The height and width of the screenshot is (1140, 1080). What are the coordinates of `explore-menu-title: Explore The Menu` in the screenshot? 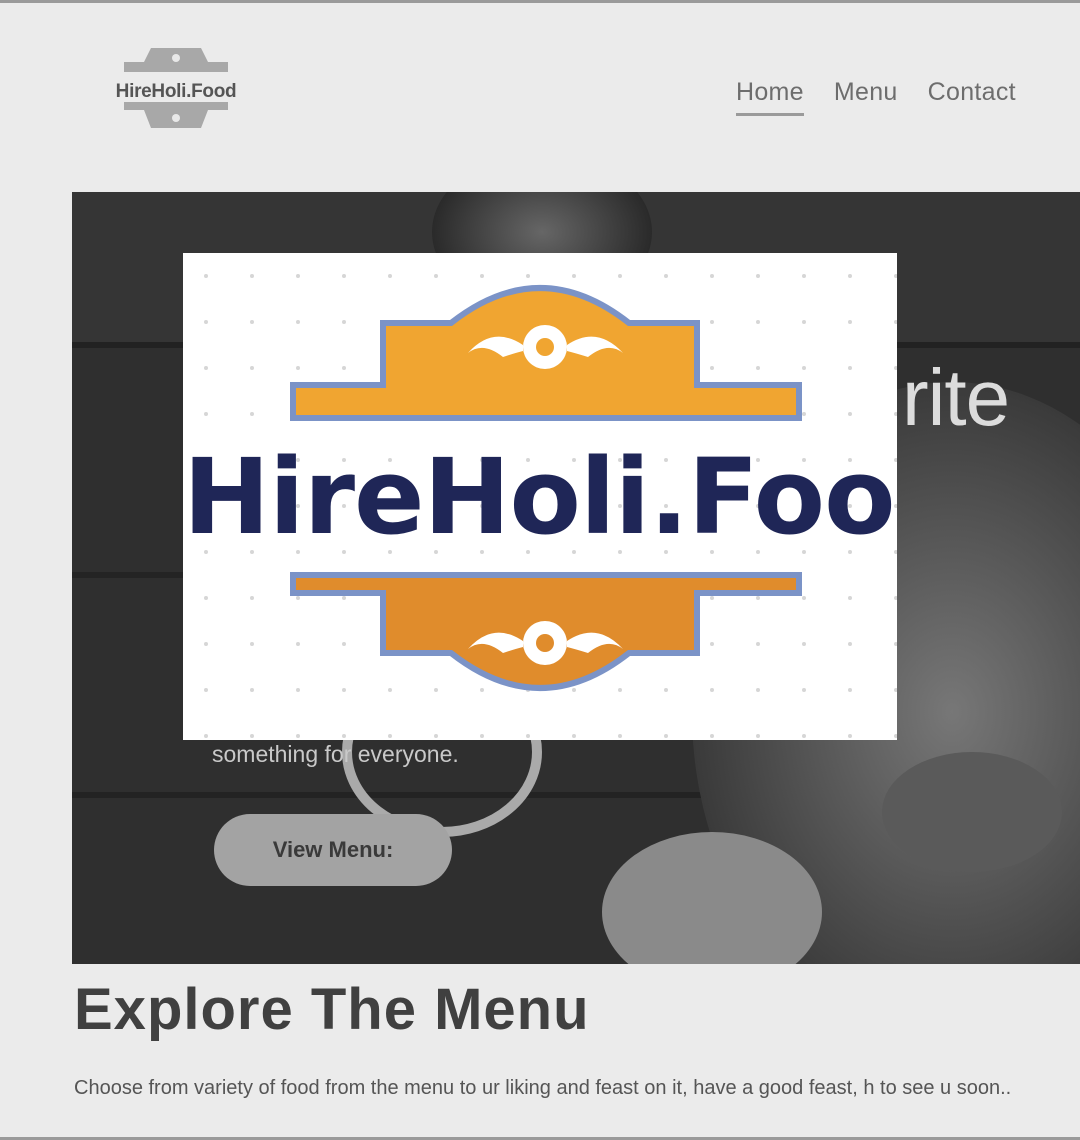 It's located at (332, 1009).